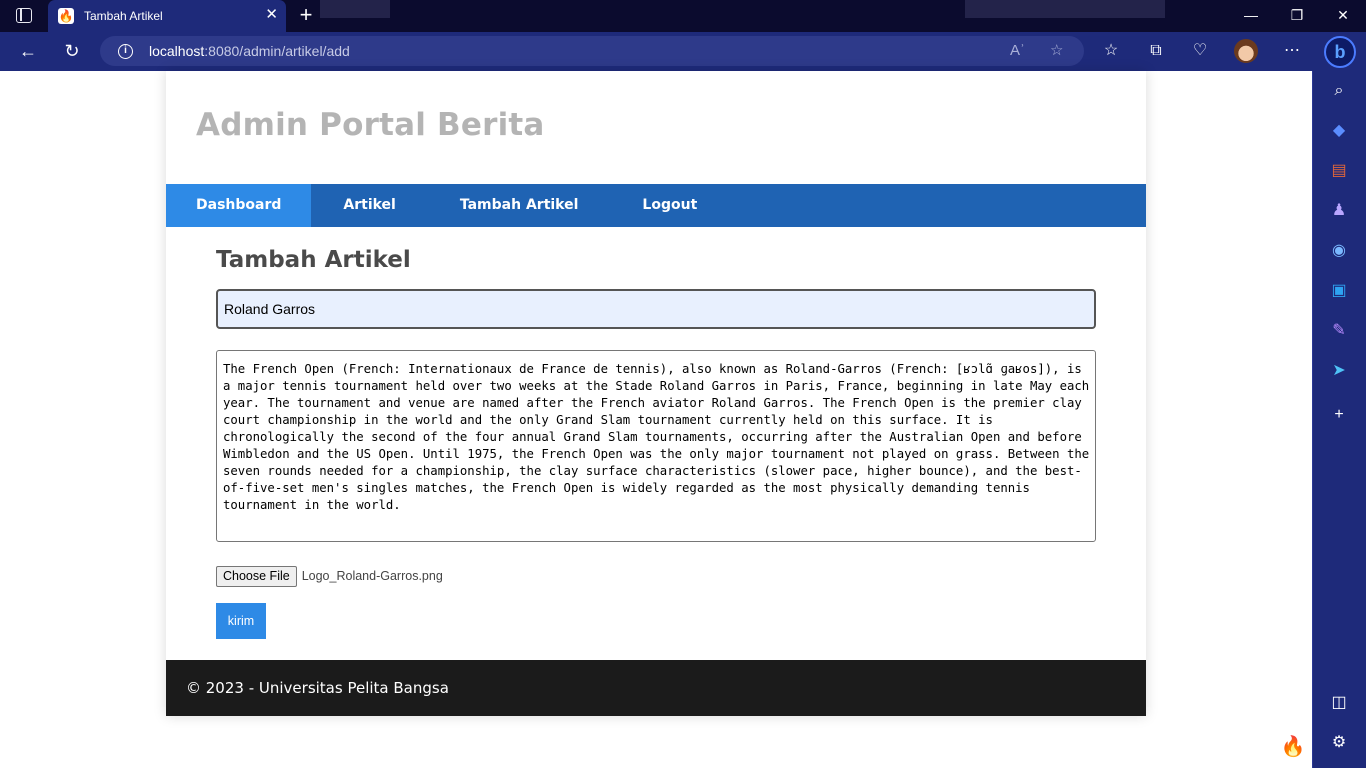 The height and width of the screenshot is (768, 1366). Describe the element at coordinates (656, 688) in the screenshot. I see `site-footer: © 2023 - Universitas Pelita Bangsa` at that location.